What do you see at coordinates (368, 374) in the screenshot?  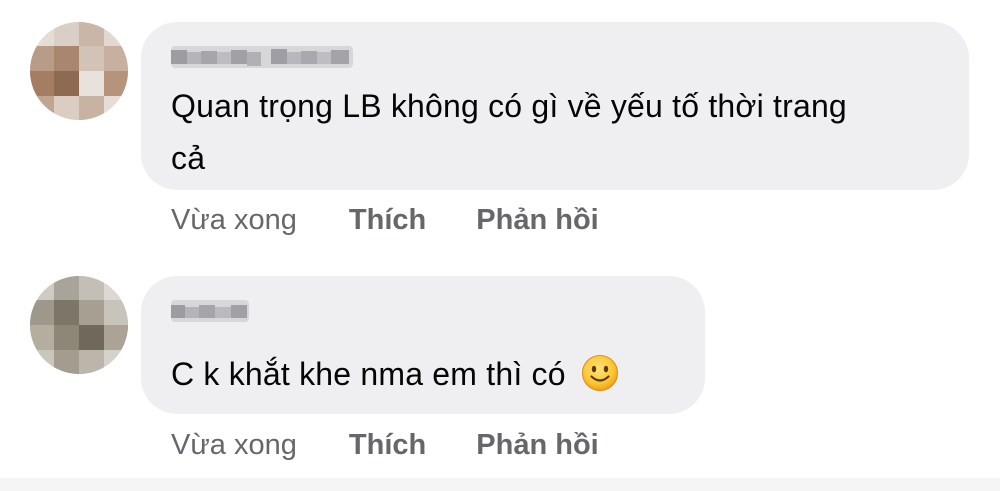 I see `comment-text-line: C k khắt khe nma em thì có` at bounding box center [368, 374].